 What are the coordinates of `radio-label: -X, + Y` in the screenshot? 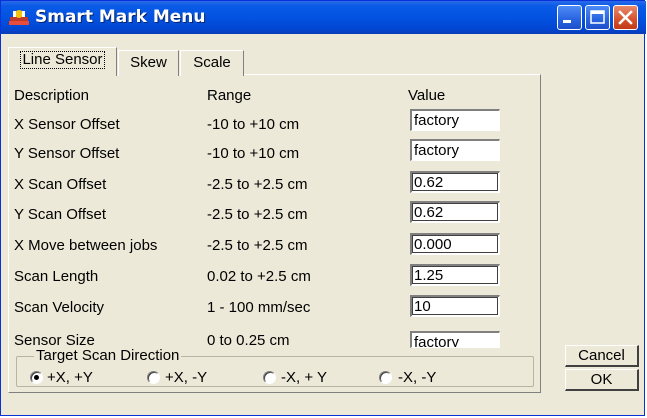 It's located at (304, 377).